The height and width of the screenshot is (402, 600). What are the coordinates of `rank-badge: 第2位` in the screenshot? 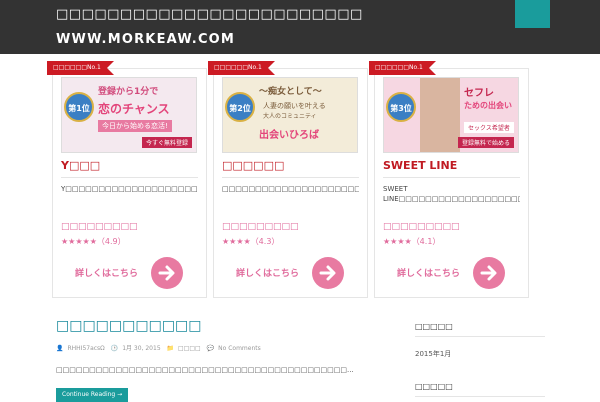 It's located at (240, 107).